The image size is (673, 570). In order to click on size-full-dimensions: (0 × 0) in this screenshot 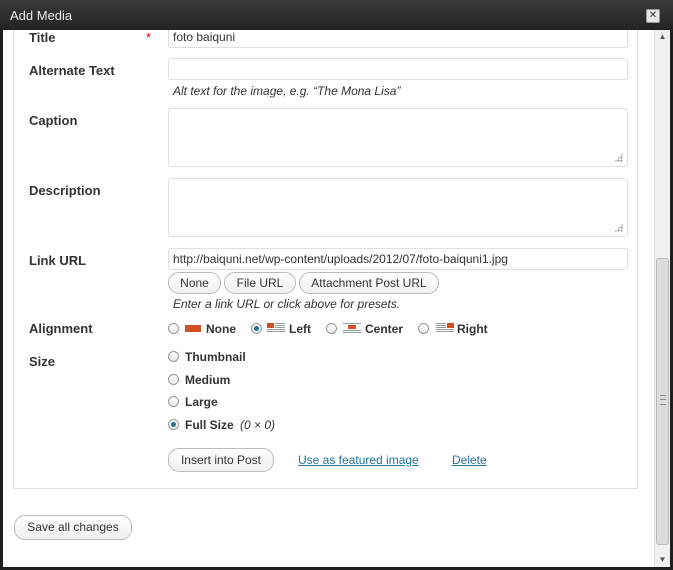, I will do `click(258, 425)`.